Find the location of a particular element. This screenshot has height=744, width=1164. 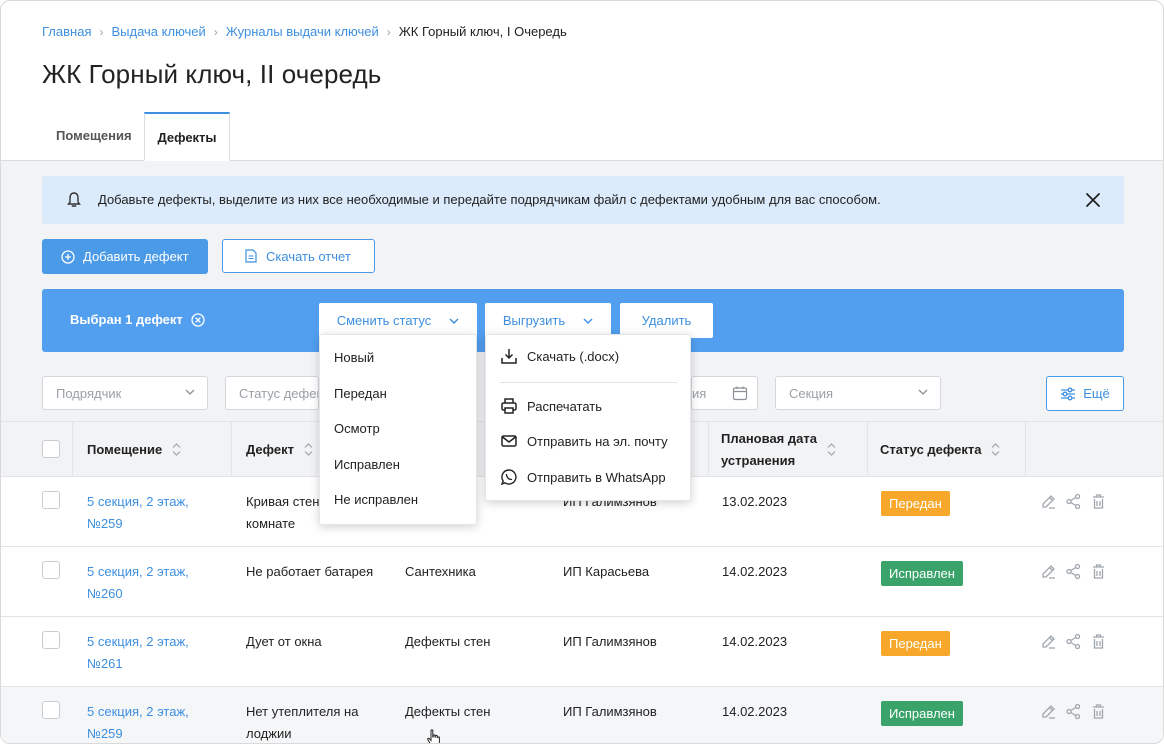

contractor-cell: ИП Карасьева is located at coordinates (606, 571).